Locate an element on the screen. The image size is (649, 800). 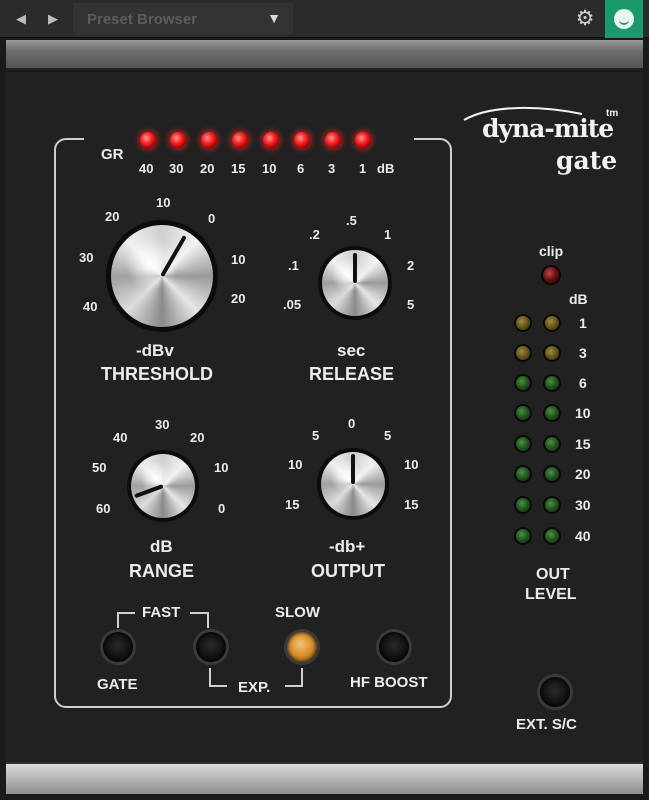
threshold-knob is located at coordinates (162, 276).